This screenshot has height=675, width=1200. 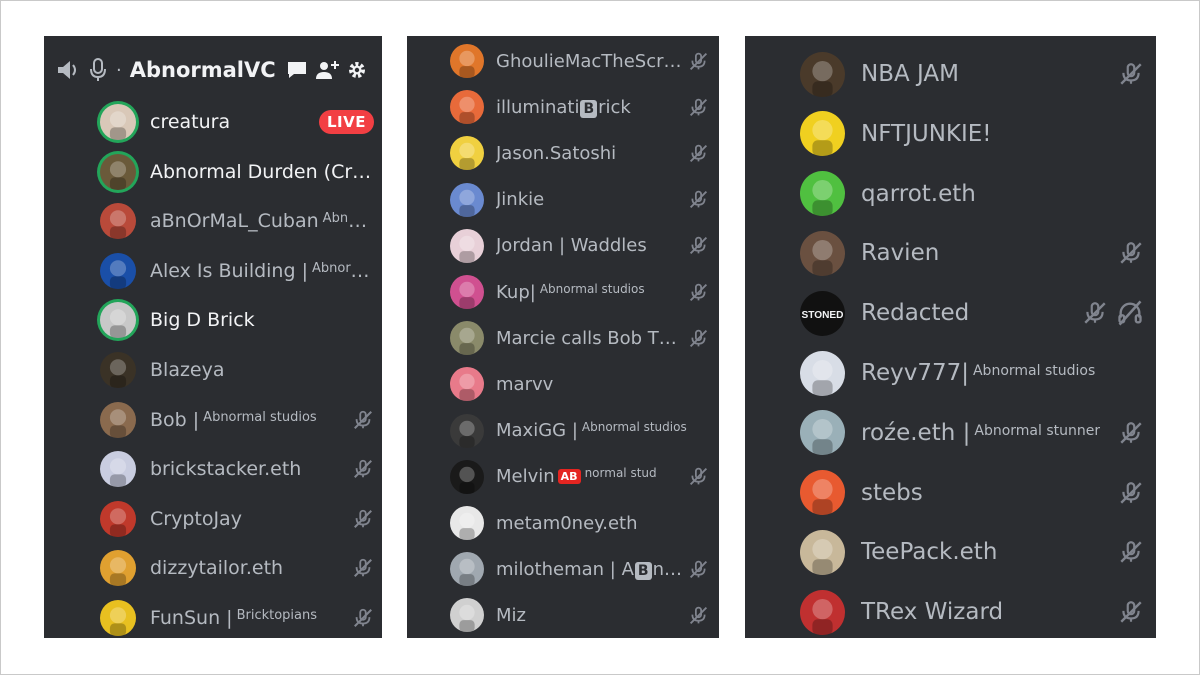 What do you see at coordinates (175, 419) in the screenshot?
I see `username-text: Bob |` at bounding box center [175, 419].